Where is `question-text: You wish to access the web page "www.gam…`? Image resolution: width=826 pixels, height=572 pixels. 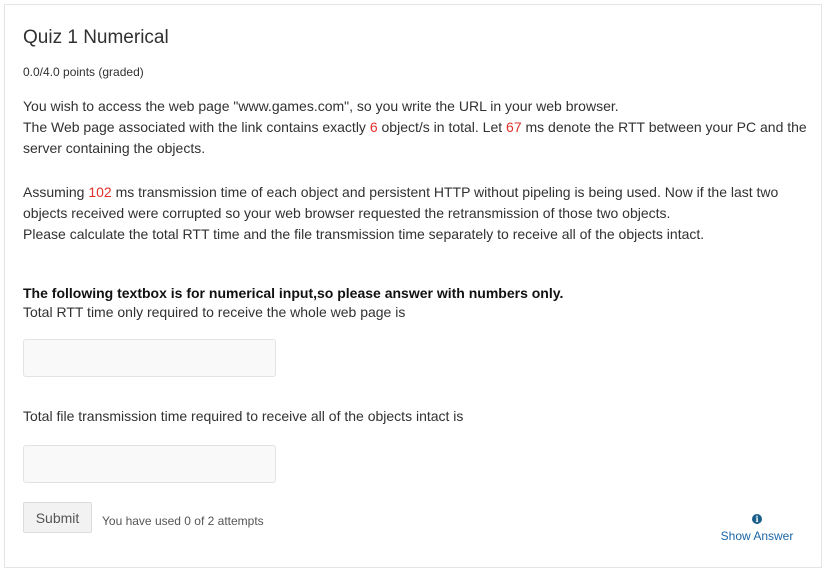 question-text: You wish to access the web page "www.gam… is located at coordinates (321, 106).